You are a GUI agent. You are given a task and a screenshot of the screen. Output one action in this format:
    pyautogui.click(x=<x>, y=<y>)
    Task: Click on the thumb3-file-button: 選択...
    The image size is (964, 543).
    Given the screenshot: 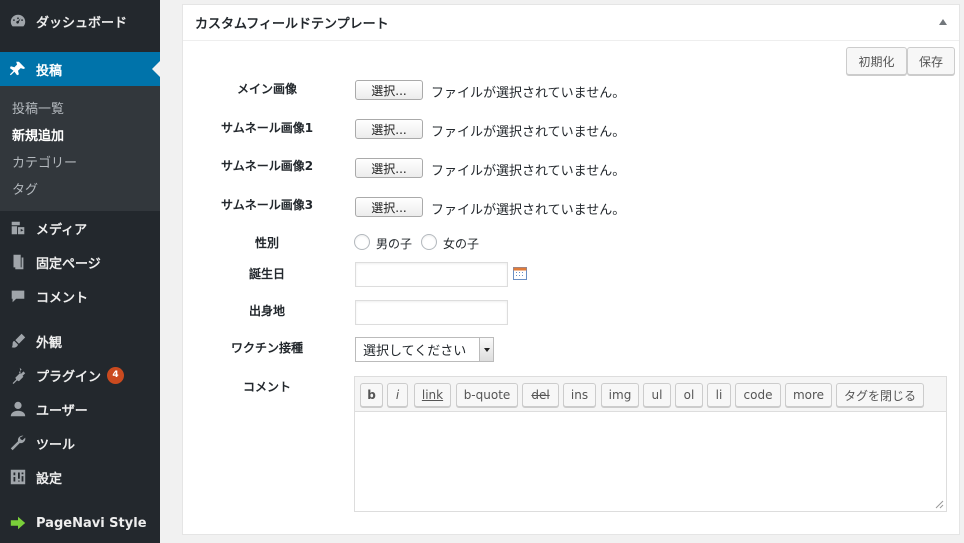 What is the action you would take?
    pyautogui.click(x=389, y=207)
    